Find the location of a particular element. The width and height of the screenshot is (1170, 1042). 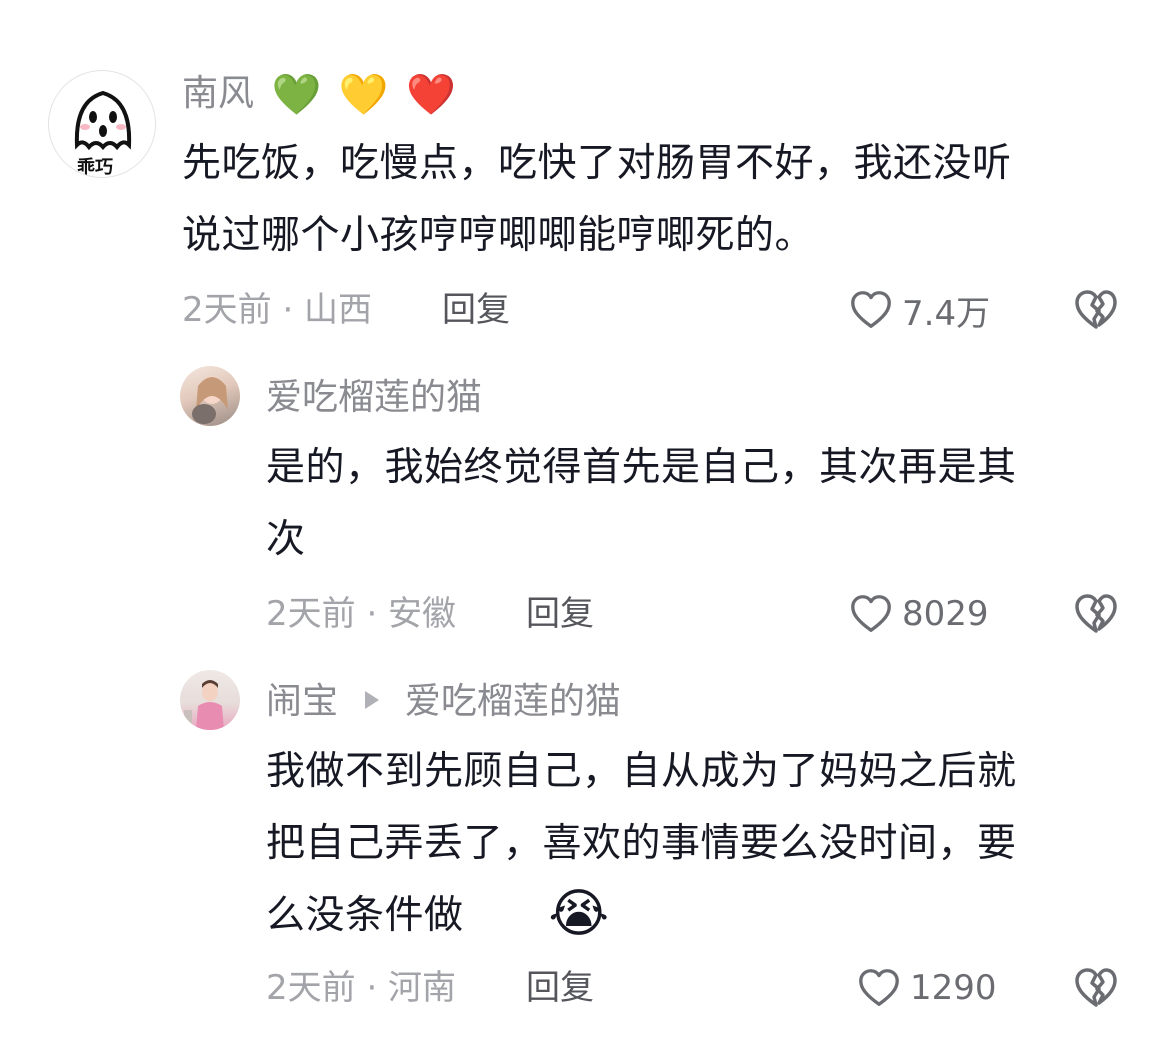

author-name: 闹宝 is located at coordinates (302, 701).